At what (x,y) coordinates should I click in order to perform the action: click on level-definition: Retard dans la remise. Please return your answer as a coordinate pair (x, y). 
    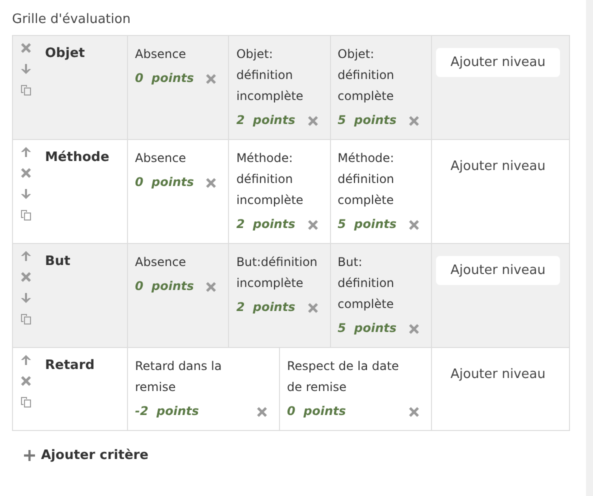
    Looking at the image, I should click on (195, 377).